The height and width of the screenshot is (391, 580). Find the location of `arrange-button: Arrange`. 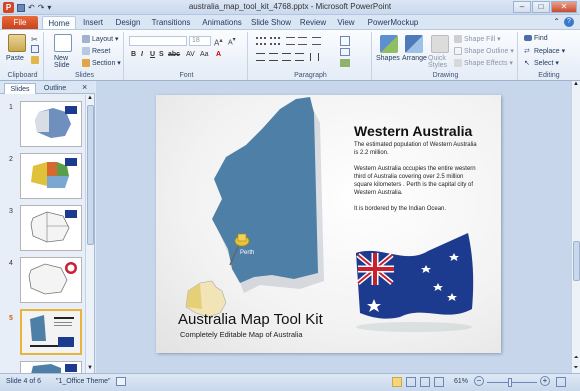

arrange-button: Arrange is located at coordinates (414, 58).